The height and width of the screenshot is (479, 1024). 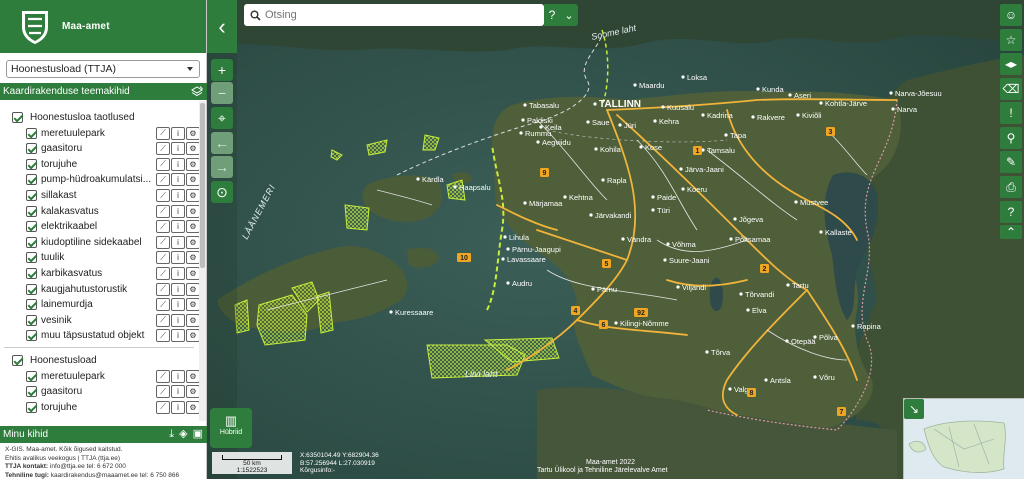 I want to click on layer-item: kaugjahutustorustik ⟋ i ⚙, so click(x=113, y=289).